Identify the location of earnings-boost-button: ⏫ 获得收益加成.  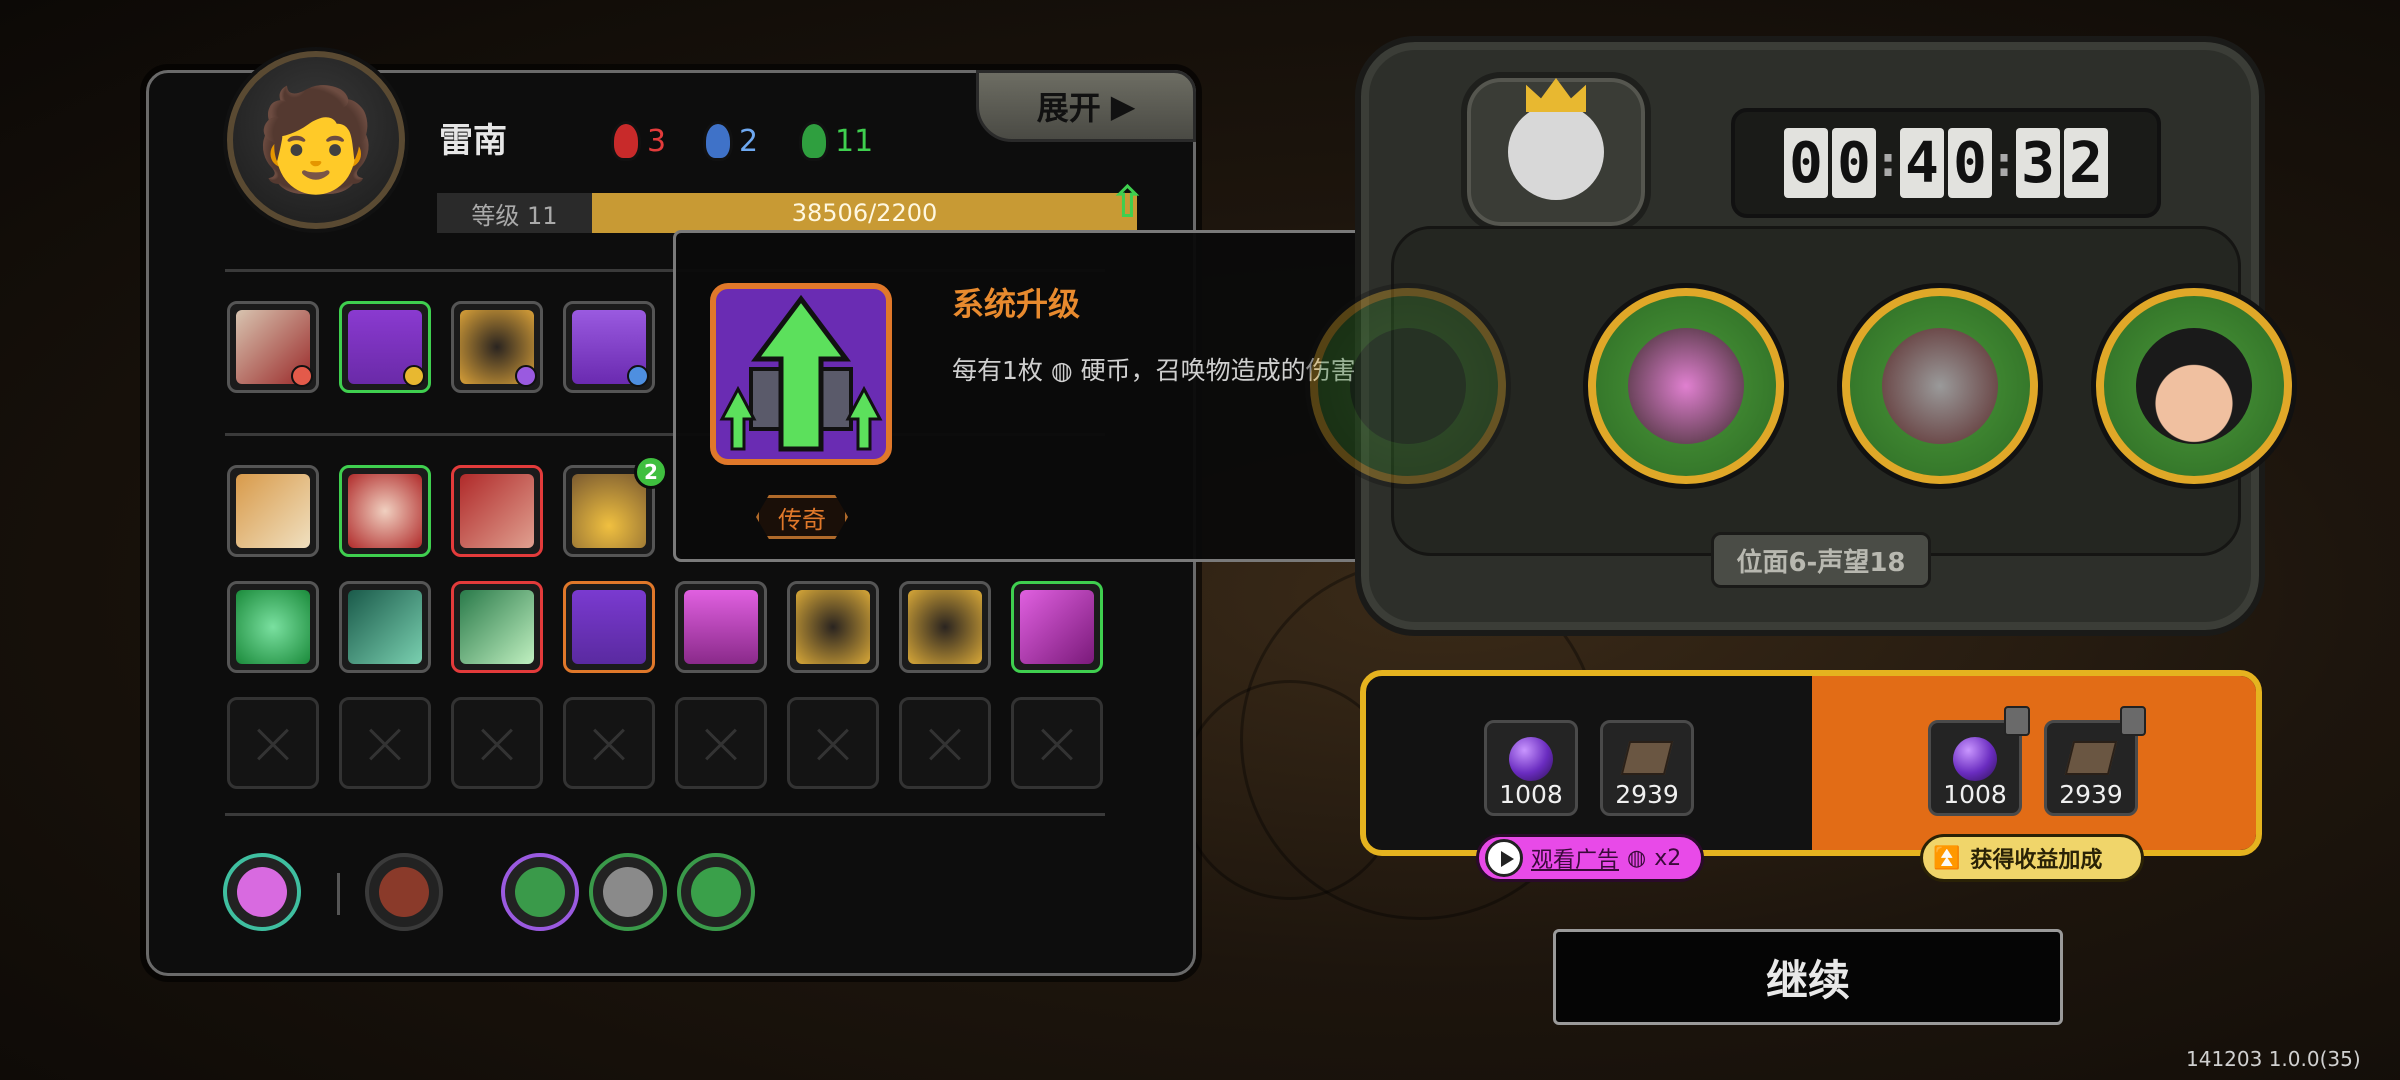
(2032, 858).